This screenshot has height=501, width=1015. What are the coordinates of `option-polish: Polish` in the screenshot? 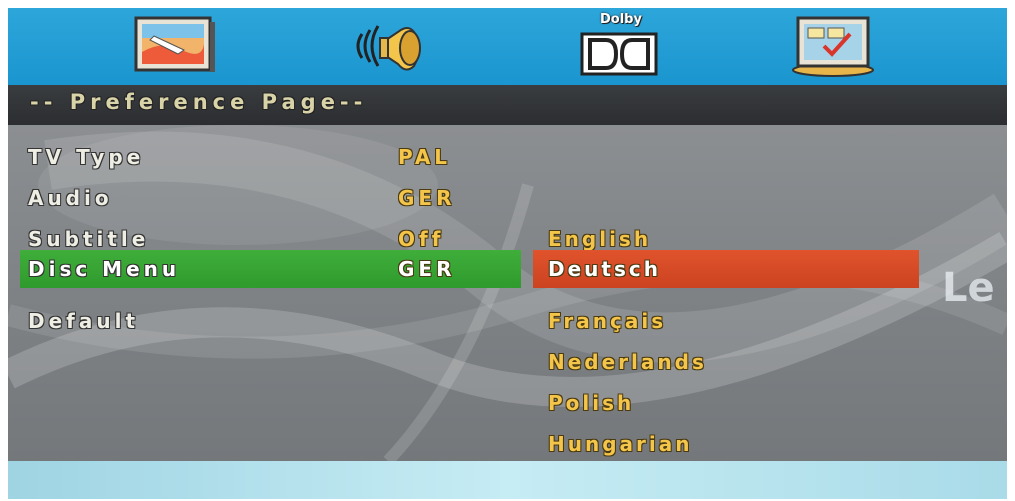 It's located at (591, 403).